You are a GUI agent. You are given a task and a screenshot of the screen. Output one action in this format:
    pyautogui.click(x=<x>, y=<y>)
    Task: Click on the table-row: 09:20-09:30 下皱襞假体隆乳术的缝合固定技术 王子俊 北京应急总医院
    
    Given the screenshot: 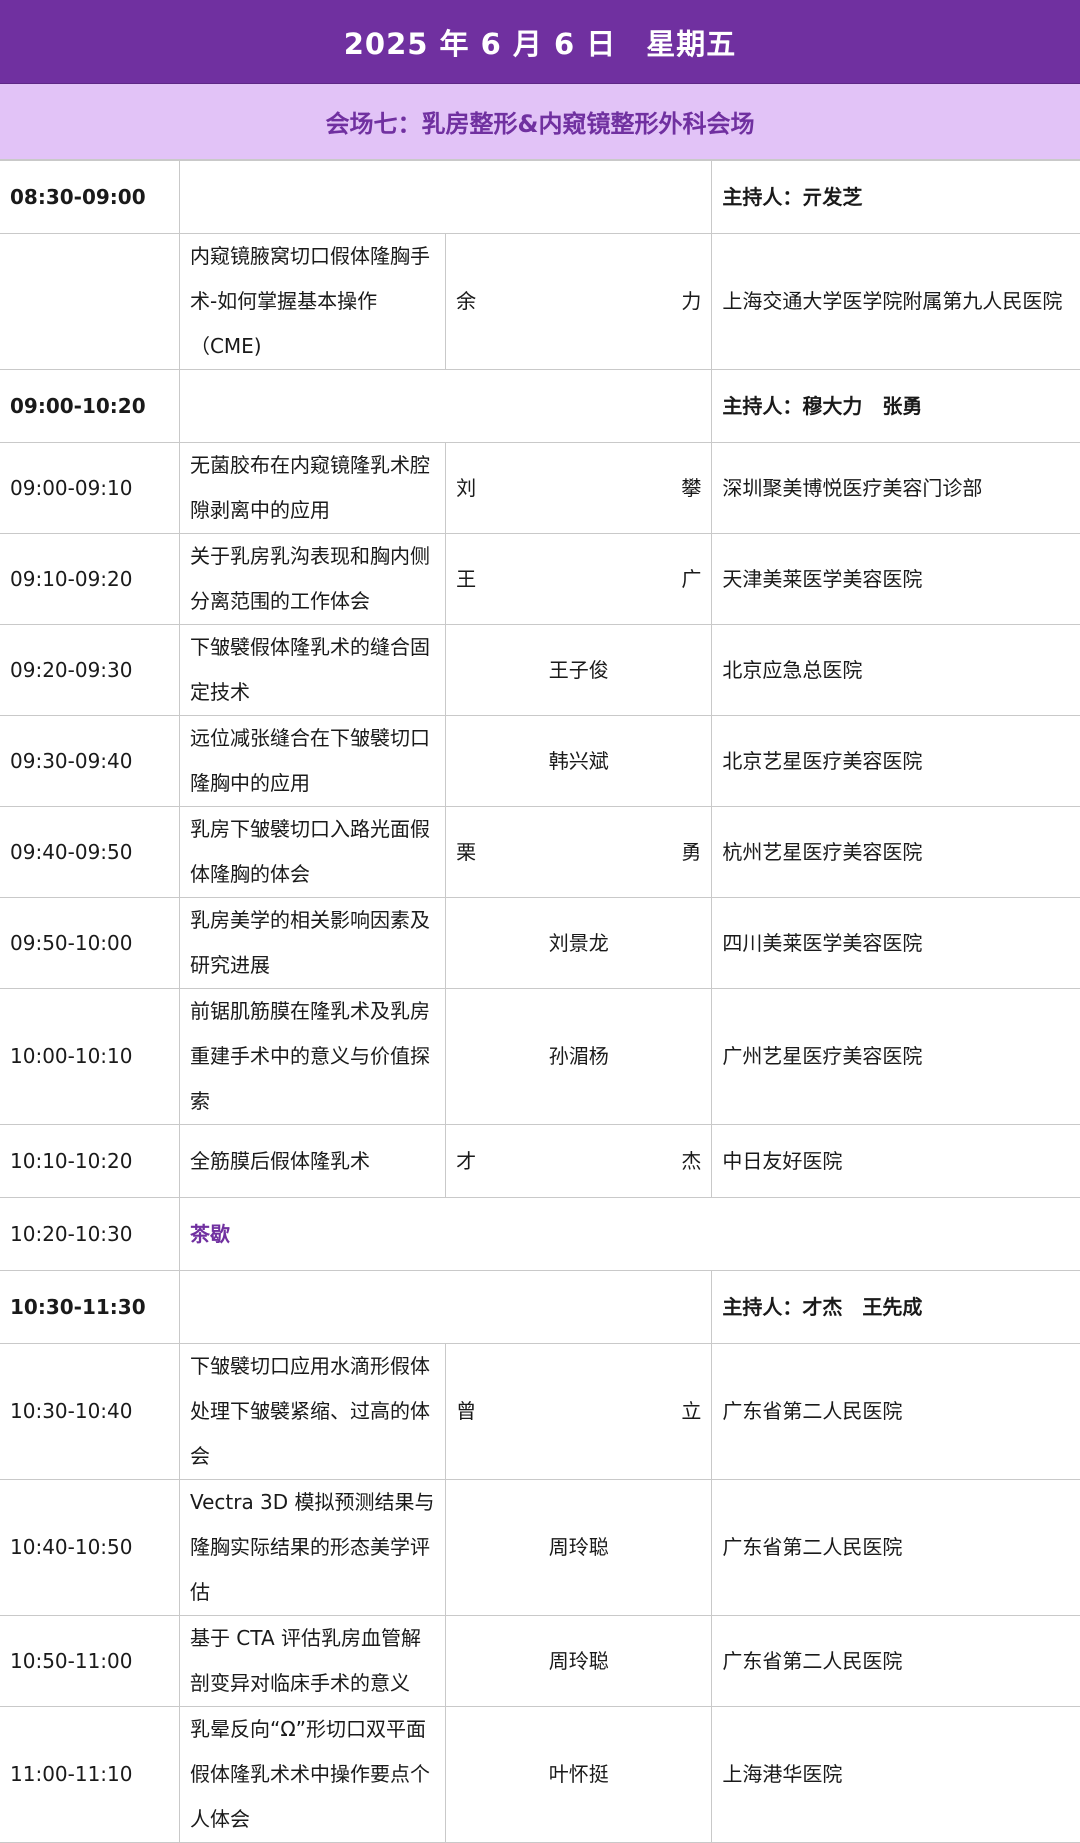 What is the action you would take?
    pyautogui.click(x=540, y=670)
    